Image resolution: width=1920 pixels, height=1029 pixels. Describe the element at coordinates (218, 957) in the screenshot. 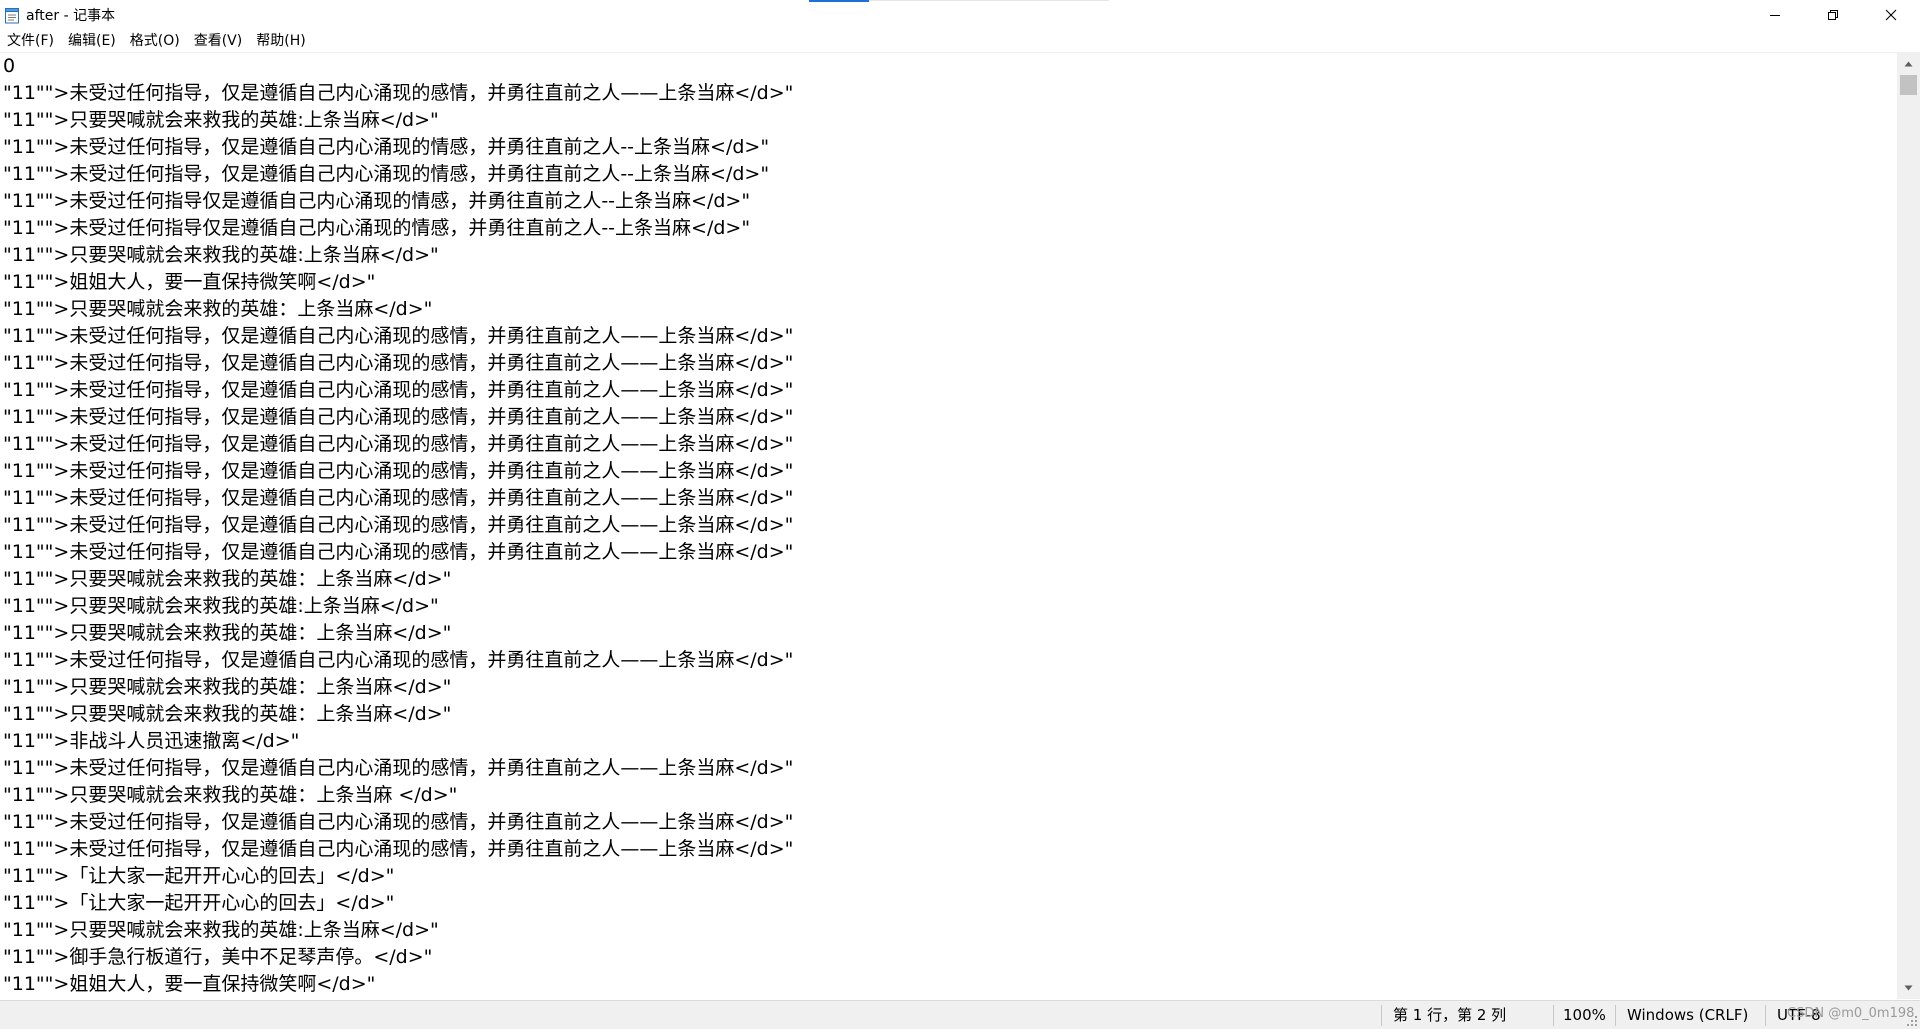

I see `text-line: "11"">御手急行板道行，美中不足琴声停。</d>"` at that location.